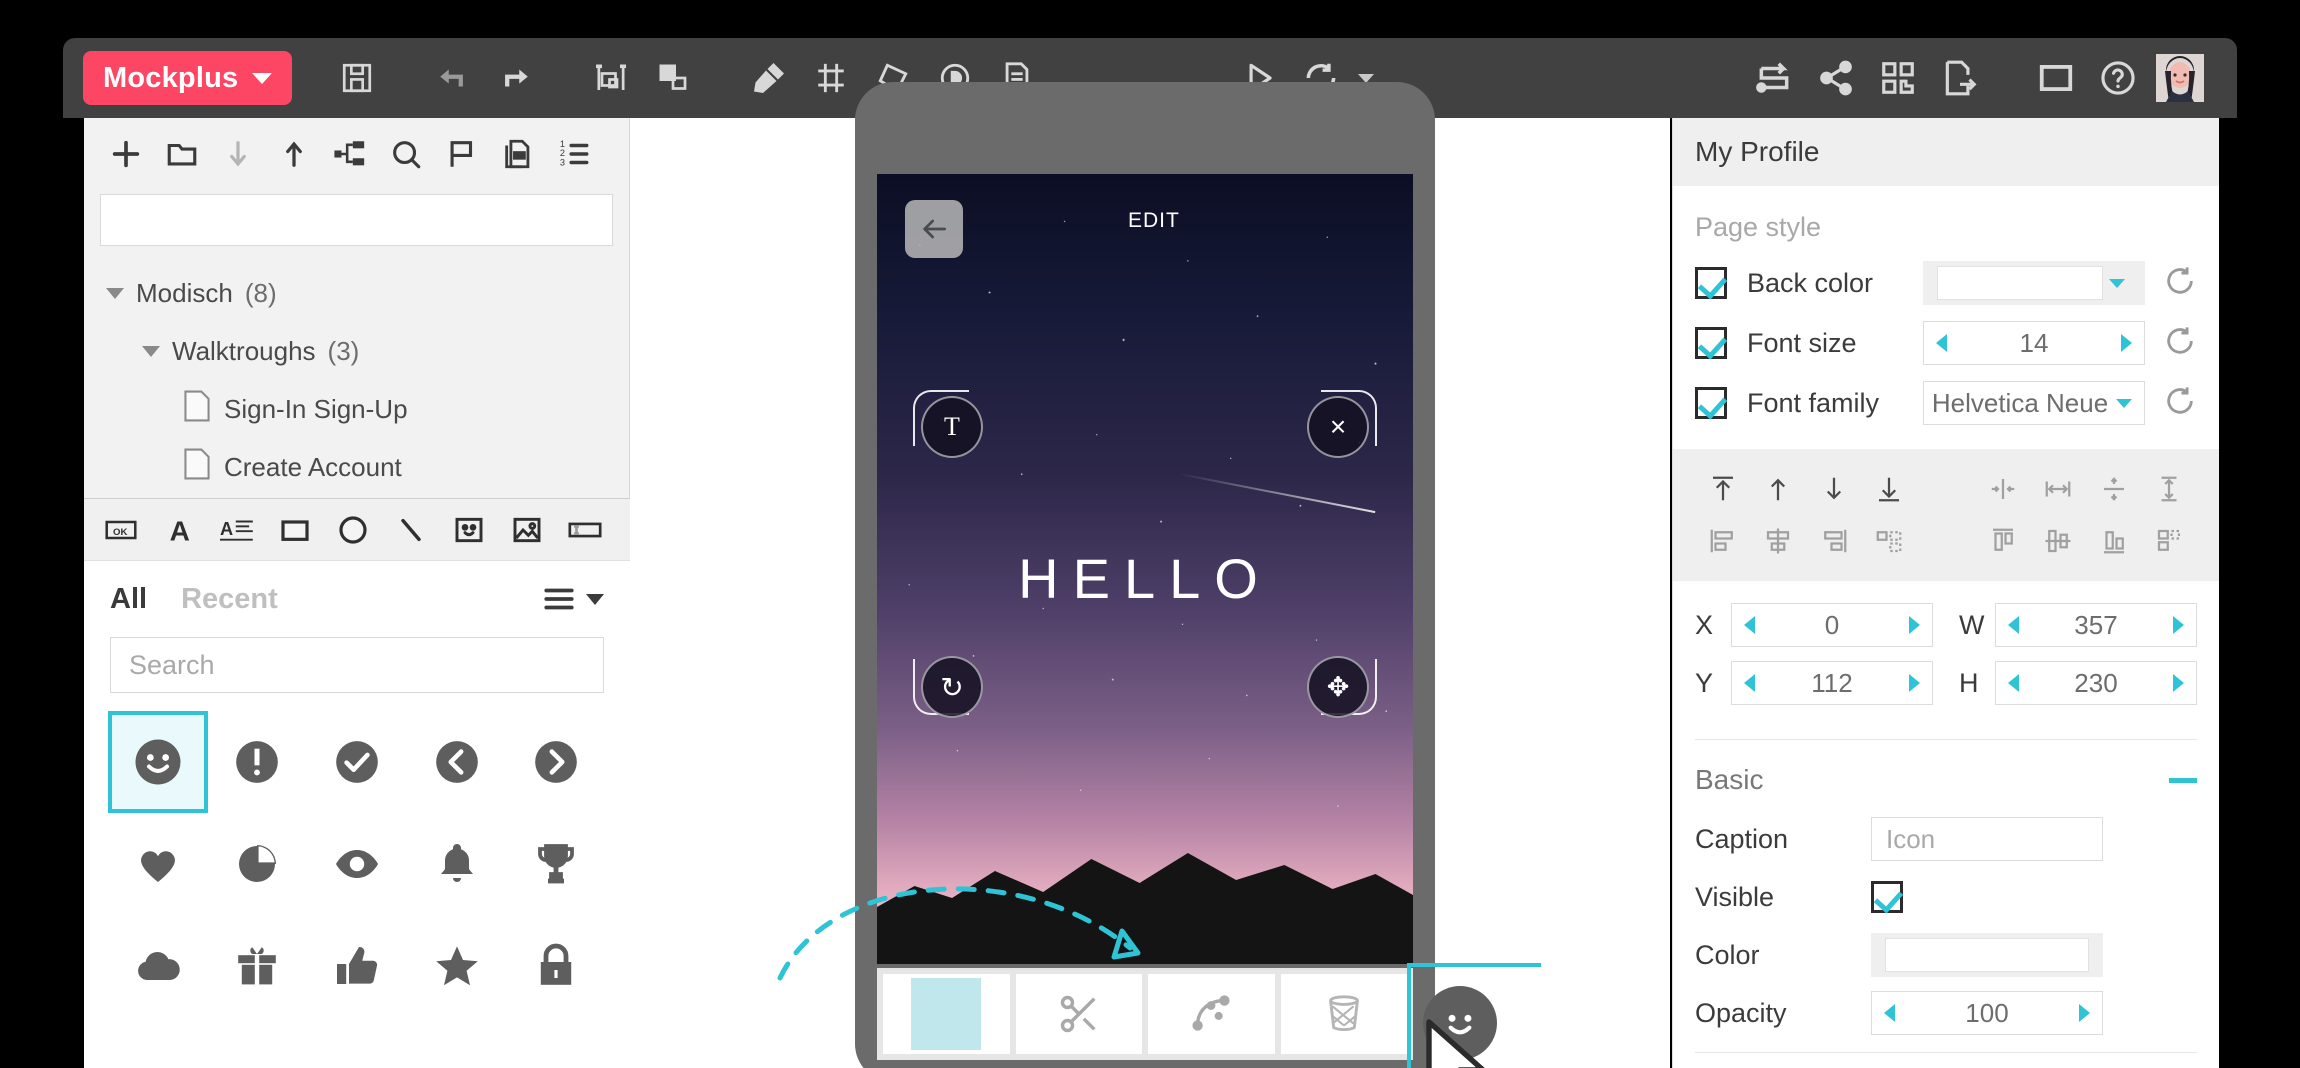 This screenshot has height=1068, width=2300. What do you see at coordinates (2118, 78) in the screenshot?
I see `help-icon` at bounding box center [2118, 78].